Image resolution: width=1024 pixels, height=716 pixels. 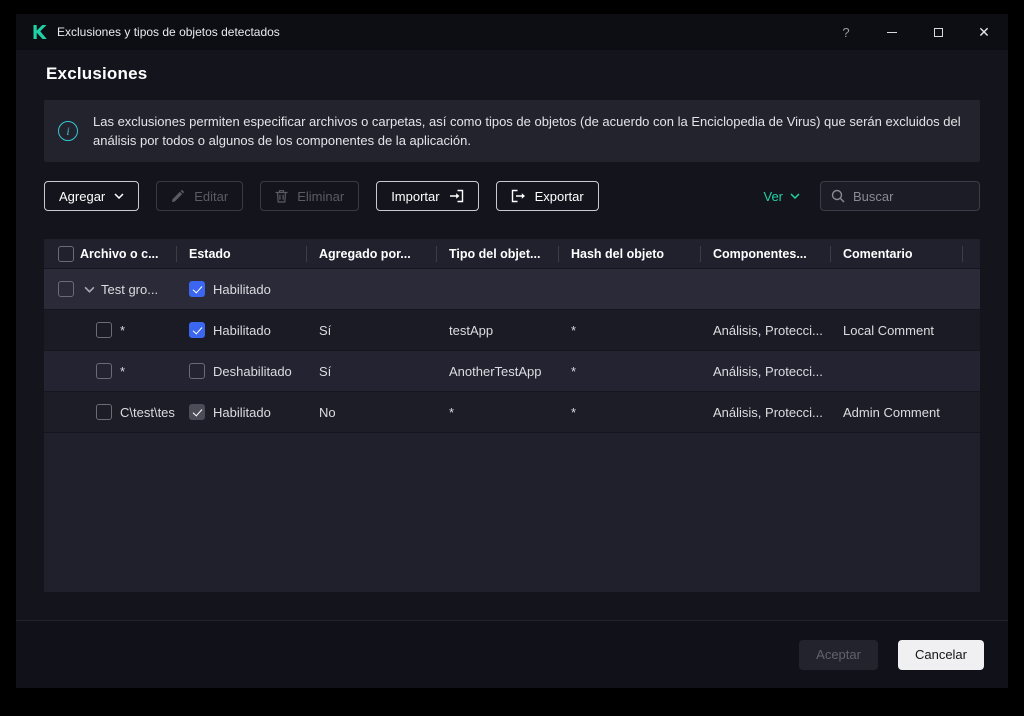 I want to click on search-icon, so click(x=838, y=196).